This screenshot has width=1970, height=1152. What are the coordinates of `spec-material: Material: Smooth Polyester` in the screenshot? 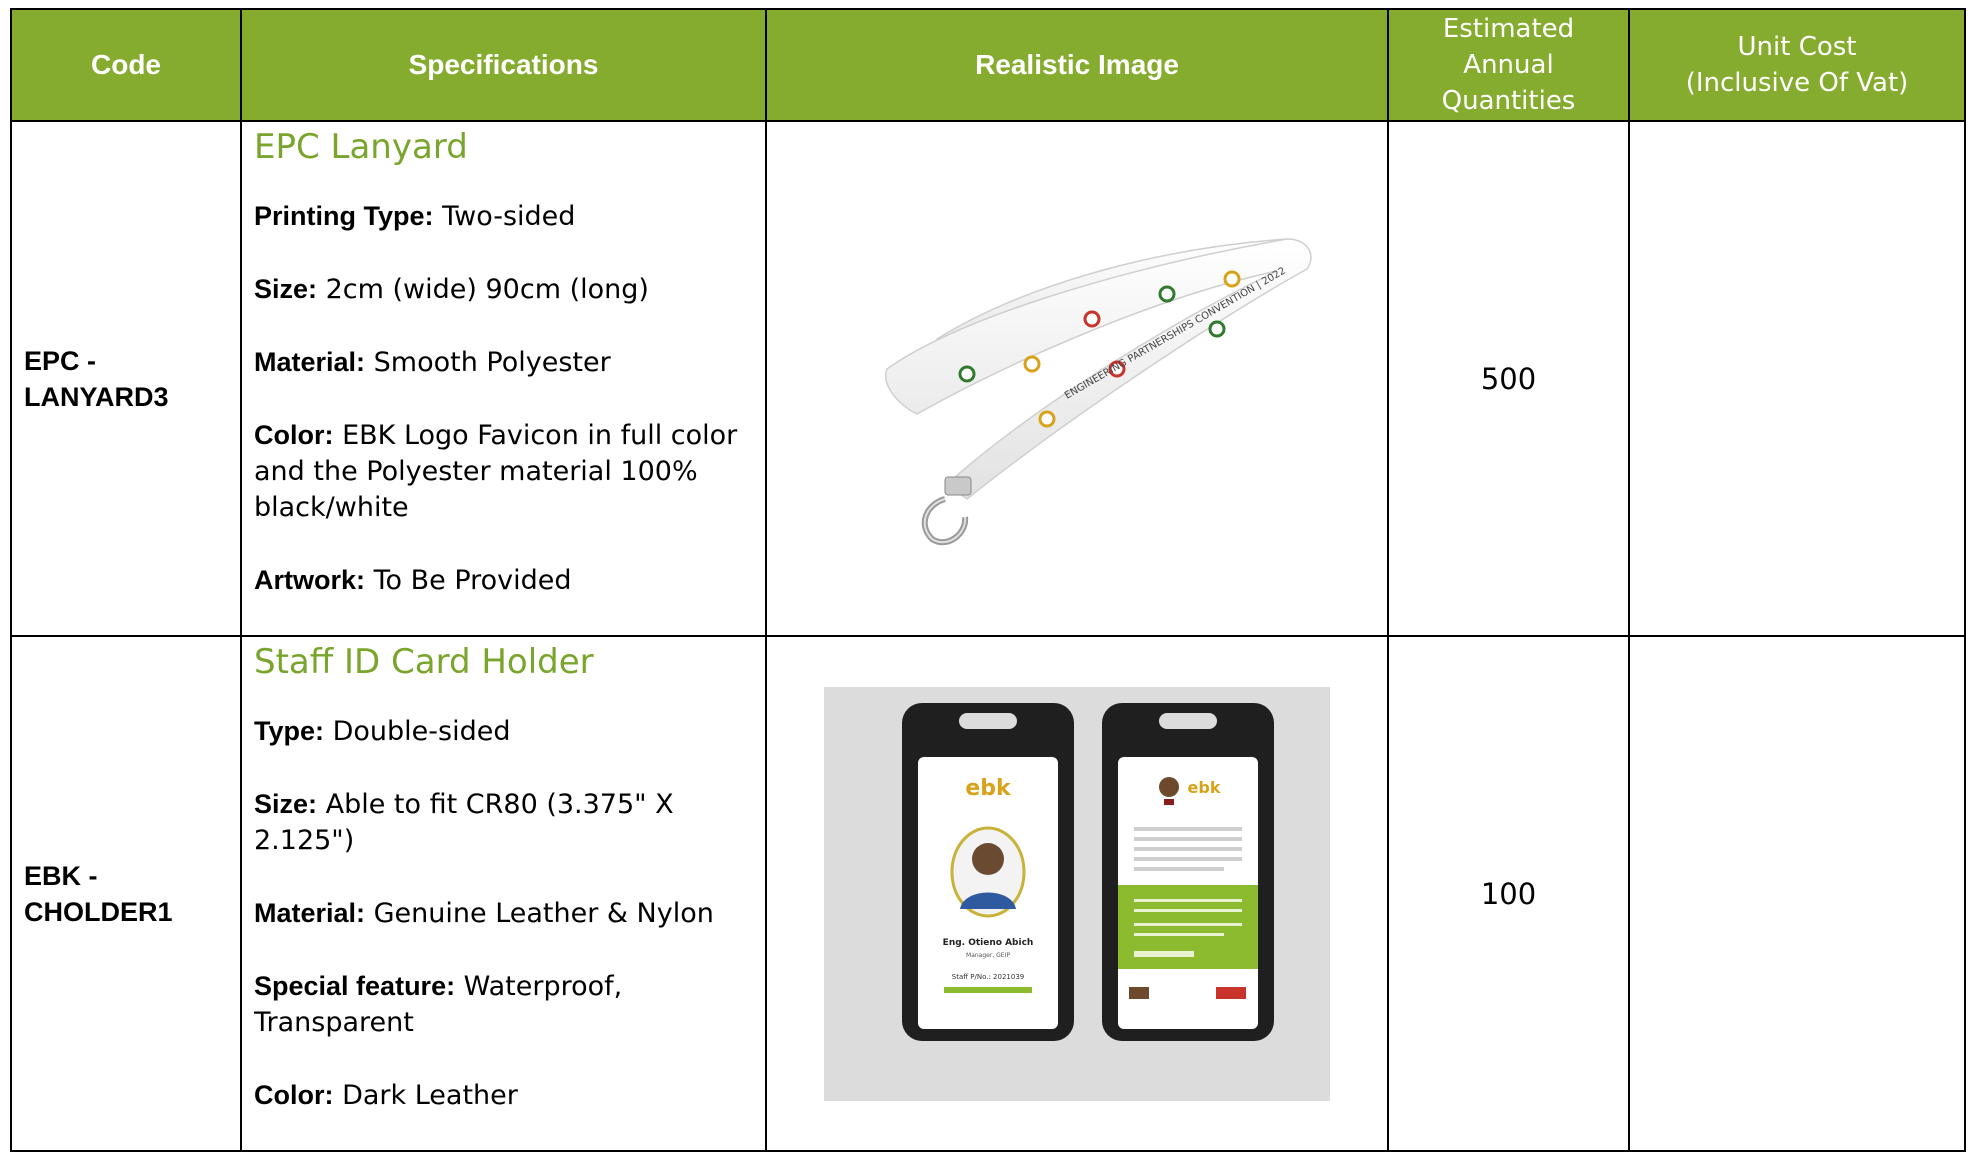 It's located at (504, 362).